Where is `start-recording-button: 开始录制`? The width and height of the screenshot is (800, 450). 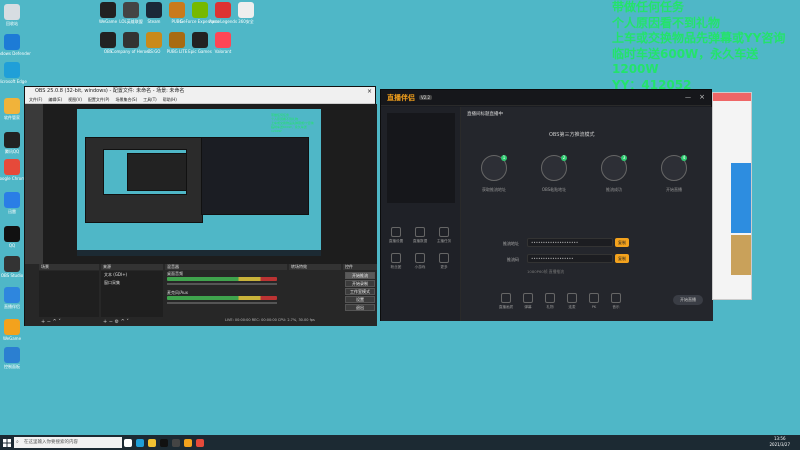 start-recording-button: 开始录制 is located at coordinates (360, 283).